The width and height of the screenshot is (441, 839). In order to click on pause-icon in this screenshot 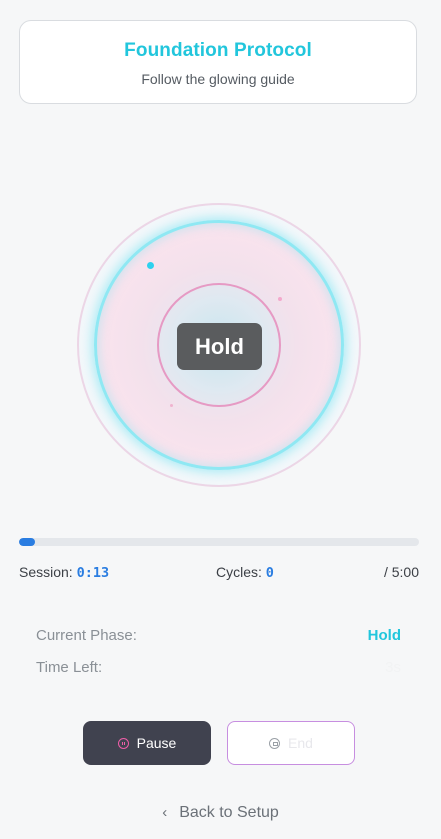, I will do `click(123, 743)`.